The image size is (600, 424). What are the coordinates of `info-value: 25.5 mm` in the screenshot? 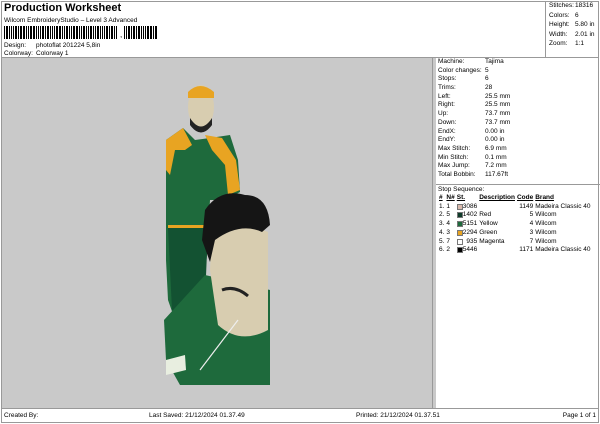 It's located at (498, 96).